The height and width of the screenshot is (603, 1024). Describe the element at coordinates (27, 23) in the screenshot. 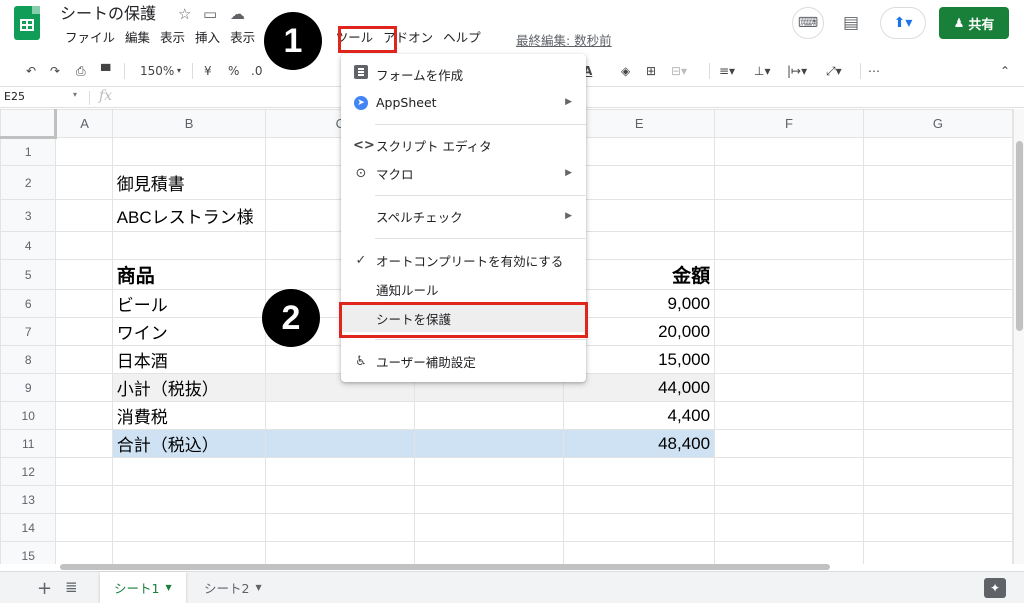

I see `sheets-logo-icon` at that location.